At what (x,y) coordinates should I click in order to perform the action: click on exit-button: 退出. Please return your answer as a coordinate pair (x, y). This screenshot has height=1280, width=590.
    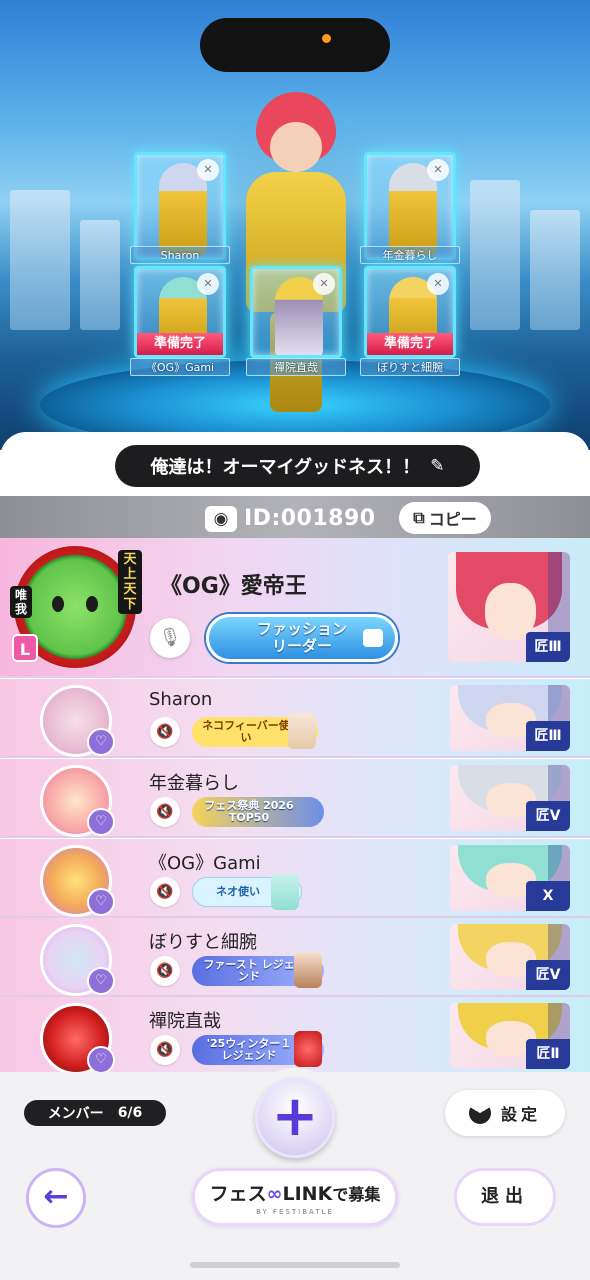
    Looking at the image, I should click on (505, 1197).